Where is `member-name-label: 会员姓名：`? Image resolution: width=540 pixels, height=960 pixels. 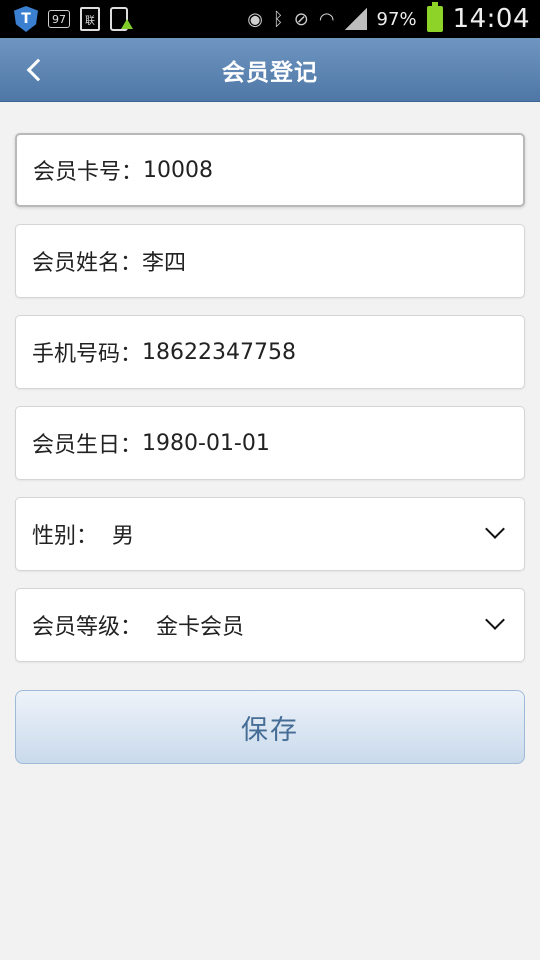
member-name-label: 会员姓名： is located at coordinates (87, 263).